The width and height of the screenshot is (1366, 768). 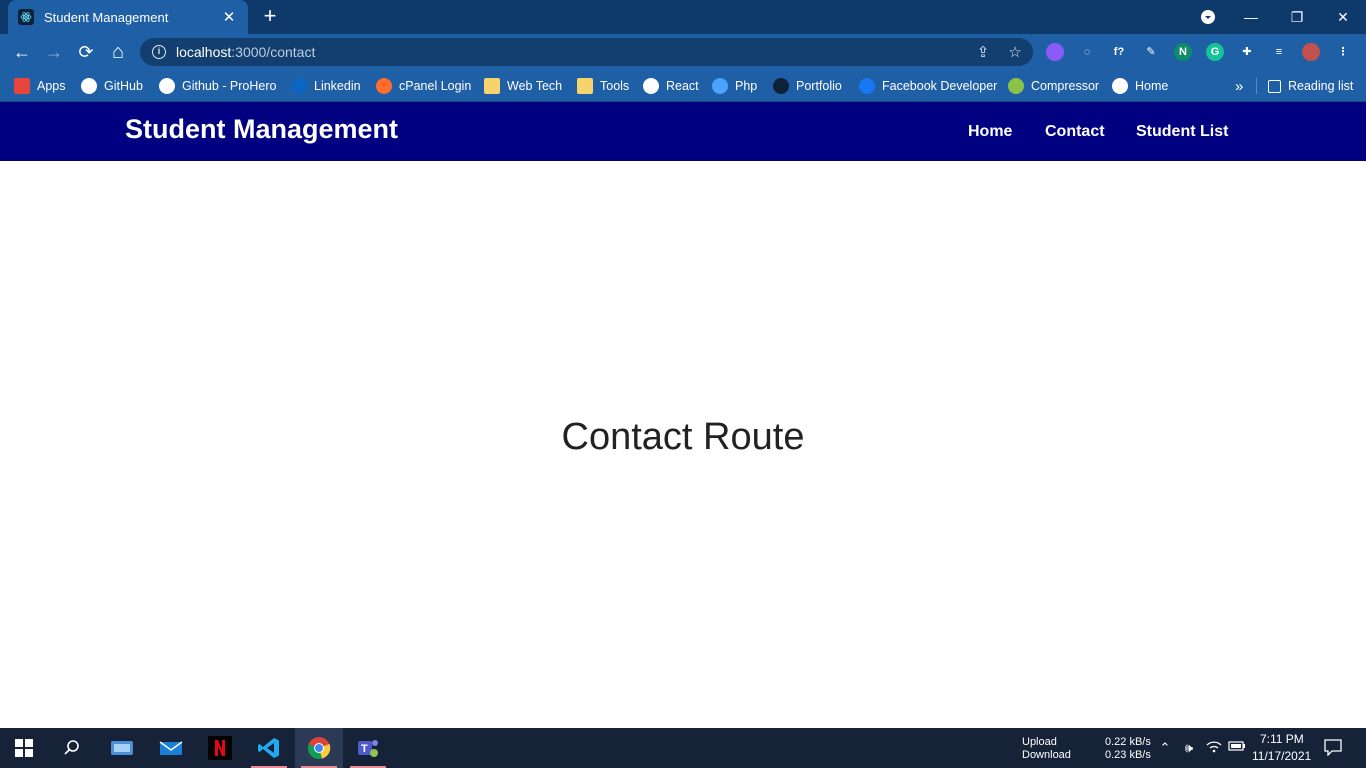 I want to click on reading-list-label: Reading list, so click(x=1321, y=86).